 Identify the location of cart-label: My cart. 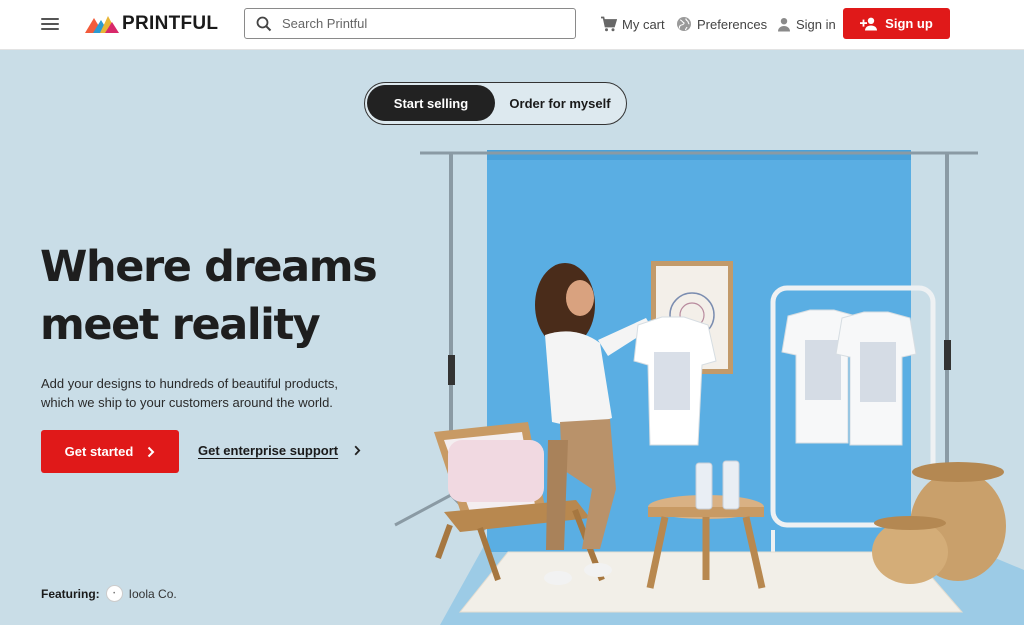
(643, 24).